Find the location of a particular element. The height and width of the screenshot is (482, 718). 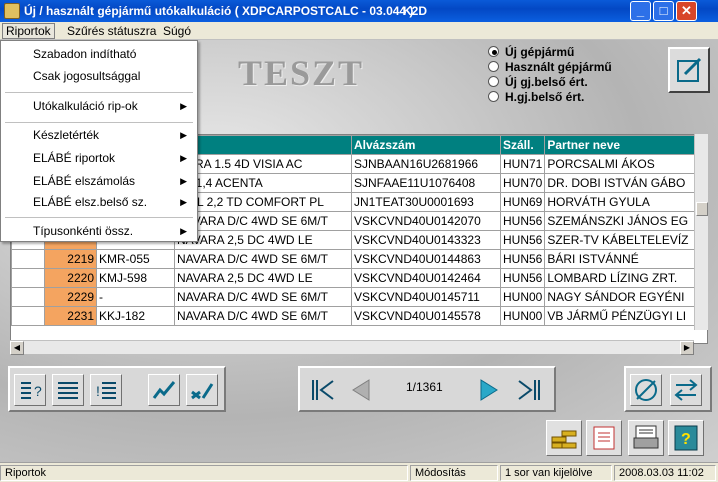

column-header-model: dell is located at coordinates (263, 145).